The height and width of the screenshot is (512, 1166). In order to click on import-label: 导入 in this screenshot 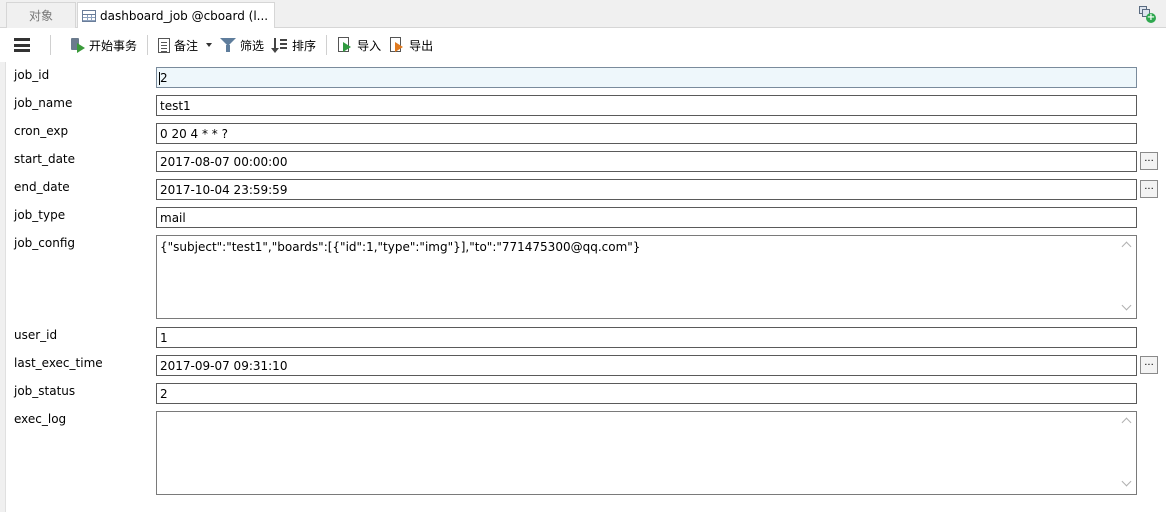, I will do `click(369, 45)`.